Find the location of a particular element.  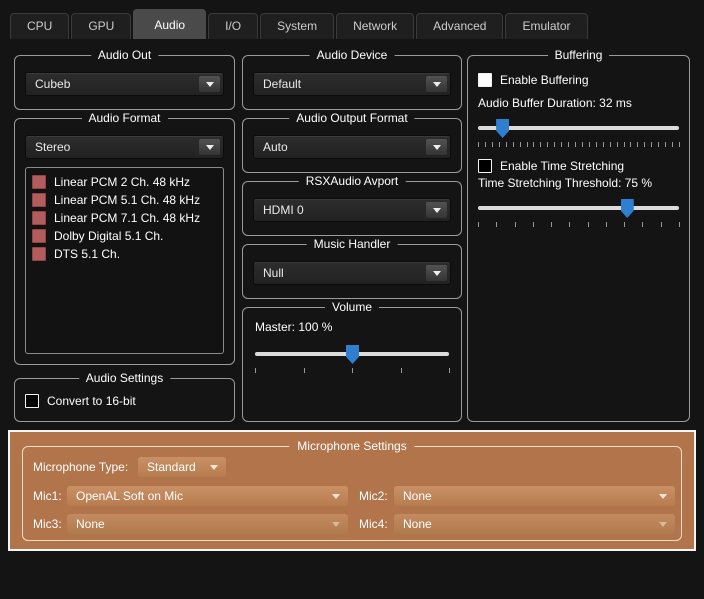

rsxaudio-avport-title: RSXAudio Avport is located at coordinates (352, 181).